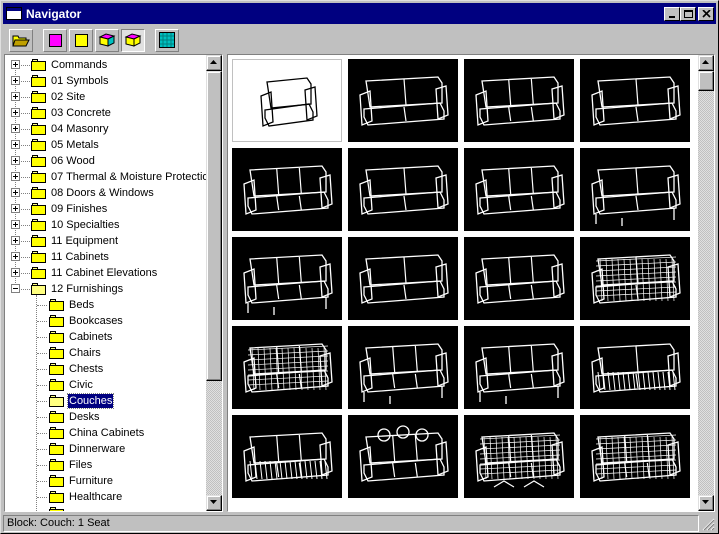 This screenshot has height=534, width=719. I want to click on tree-item: Dinnerware, so click(105, 449).